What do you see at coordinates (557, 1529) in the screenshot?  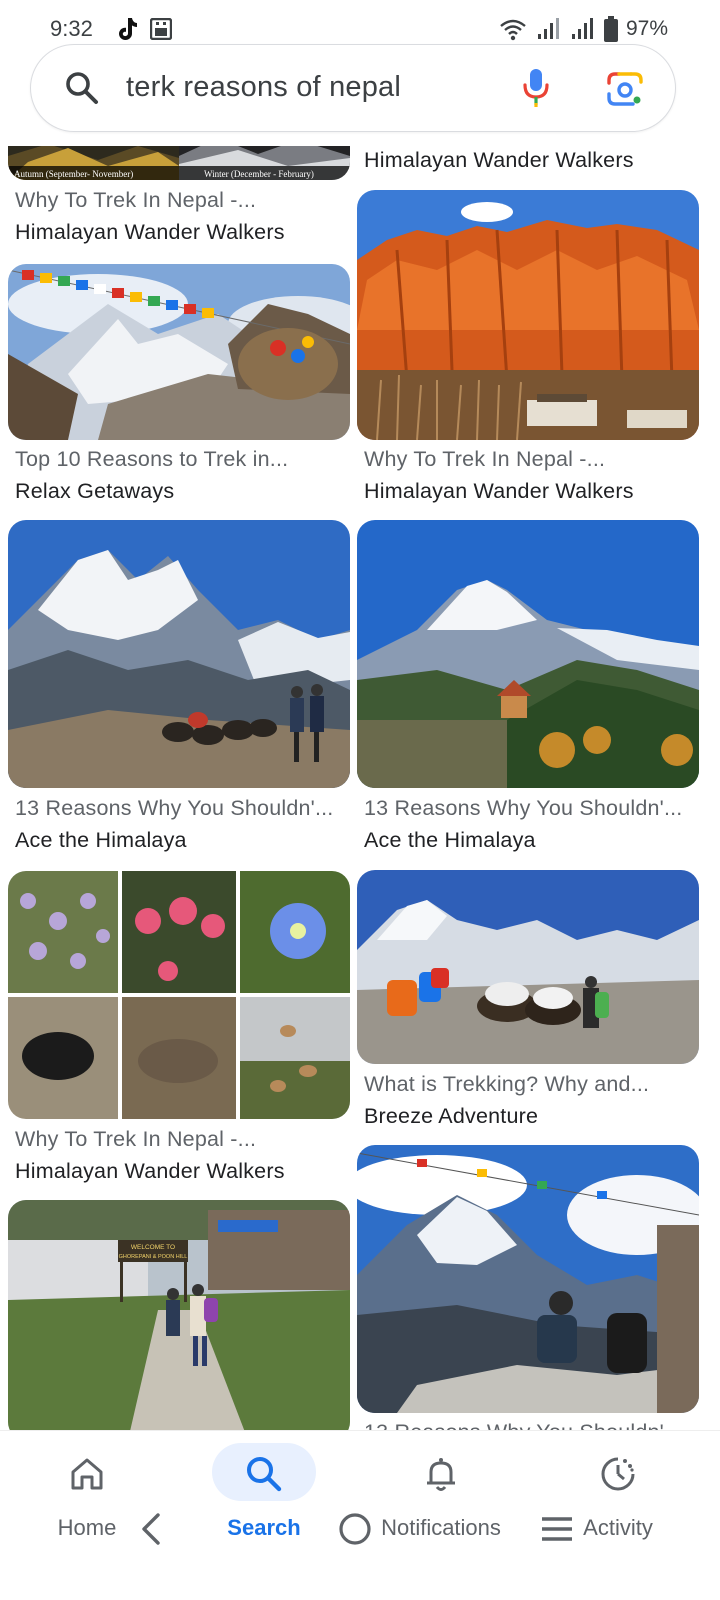 I see `recents-icon` at bounding box center [557, 1529].